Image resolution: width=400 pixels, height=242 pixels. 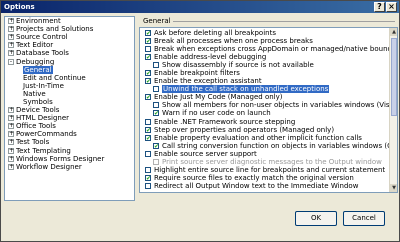 I want to click on vertical-scrollbar: ▲ ▼, so click(x=393, y=110).